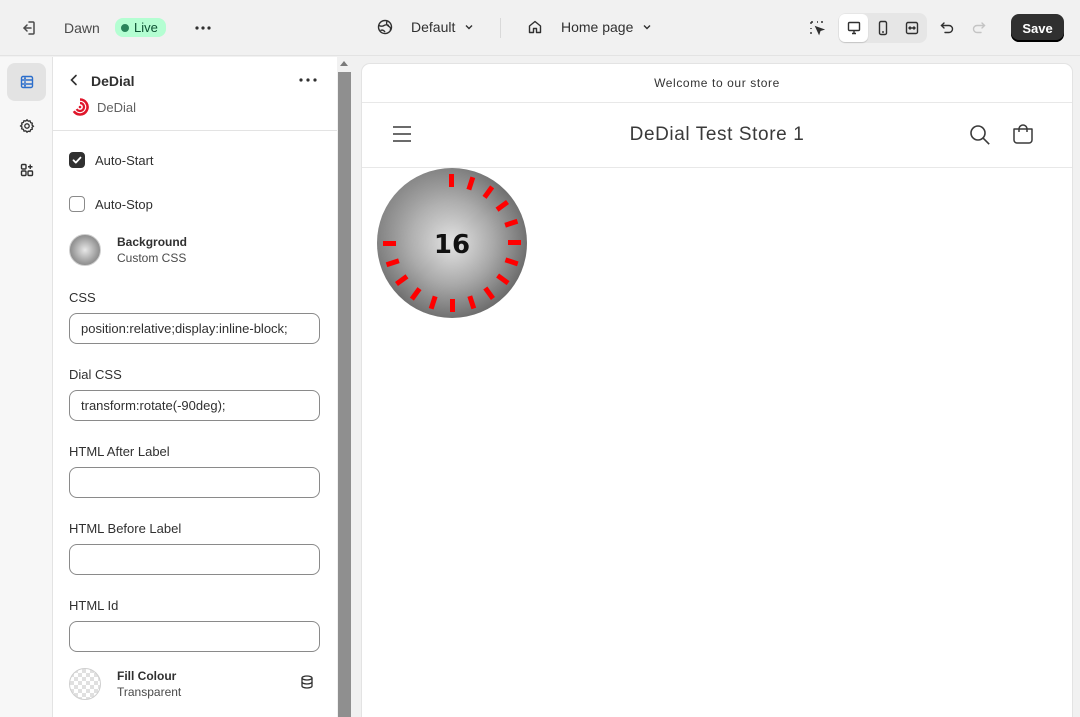  What do you see at coordinates (597, 27) in the screenshot?
I see `page-label: Home page` at bounding box center [597, 27].